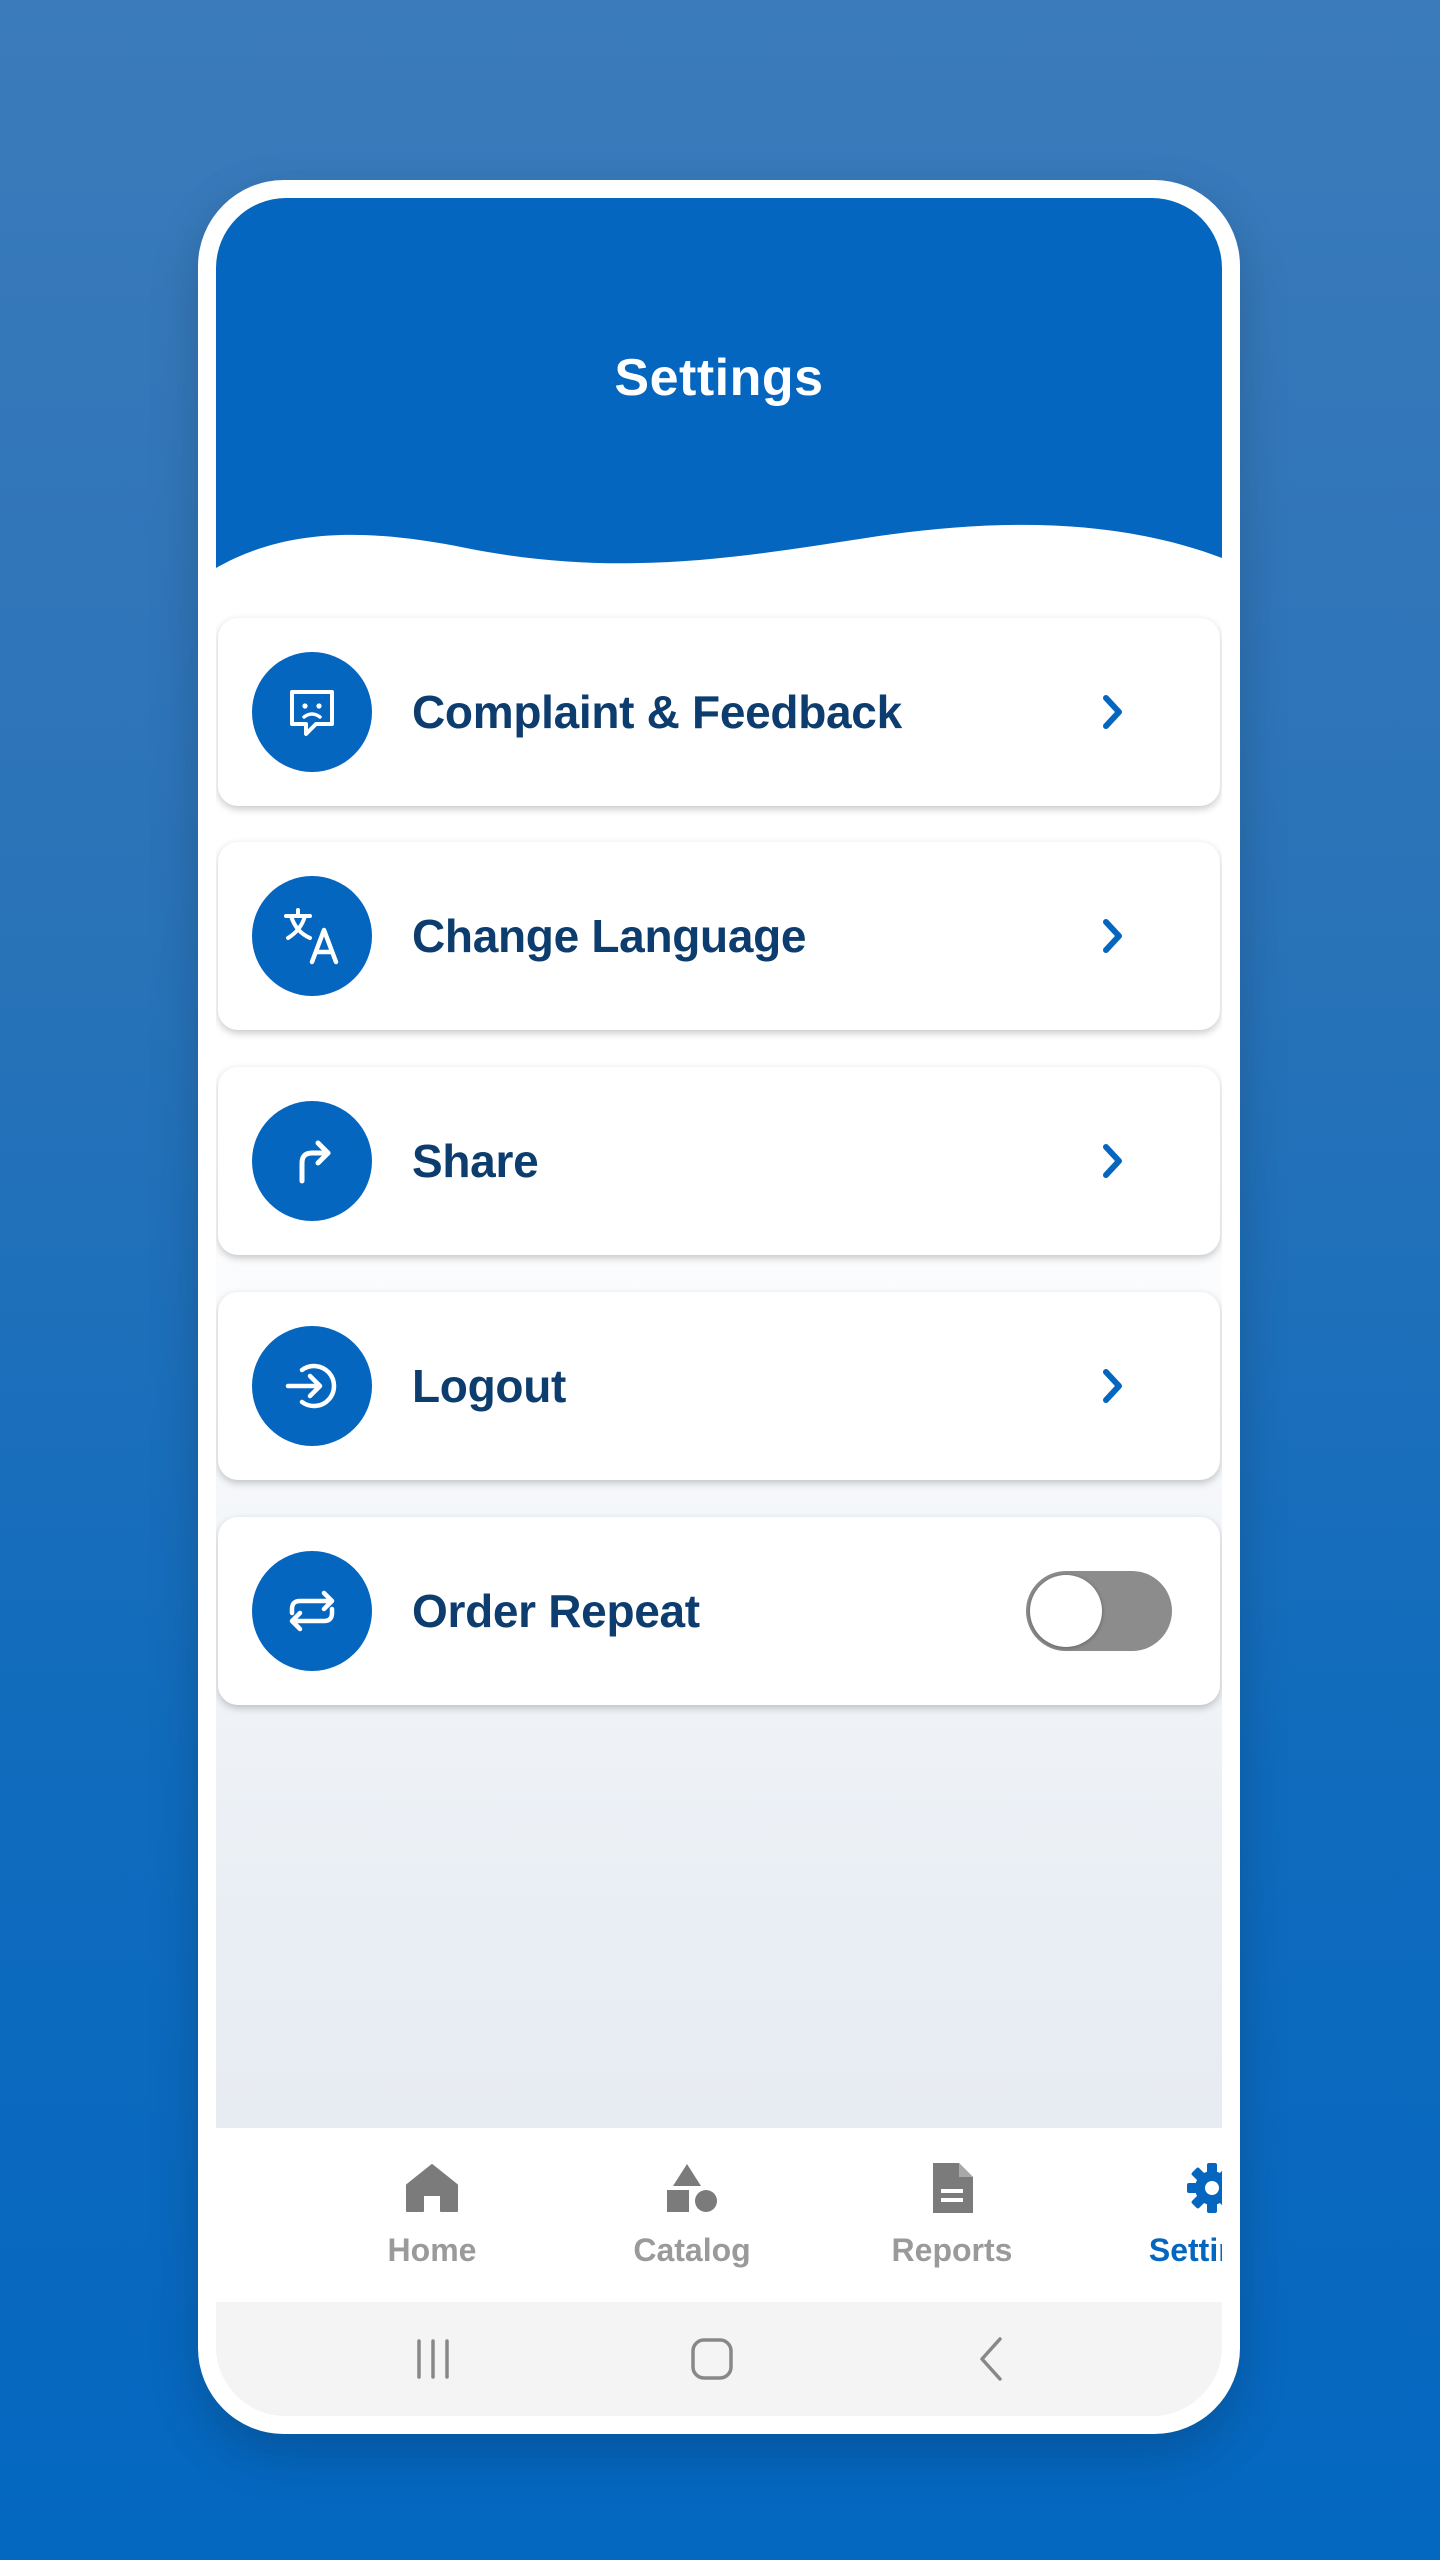 The width and height of the screenshot is (1440, 2560). I want to click on header: Settings, so click(719, 408).